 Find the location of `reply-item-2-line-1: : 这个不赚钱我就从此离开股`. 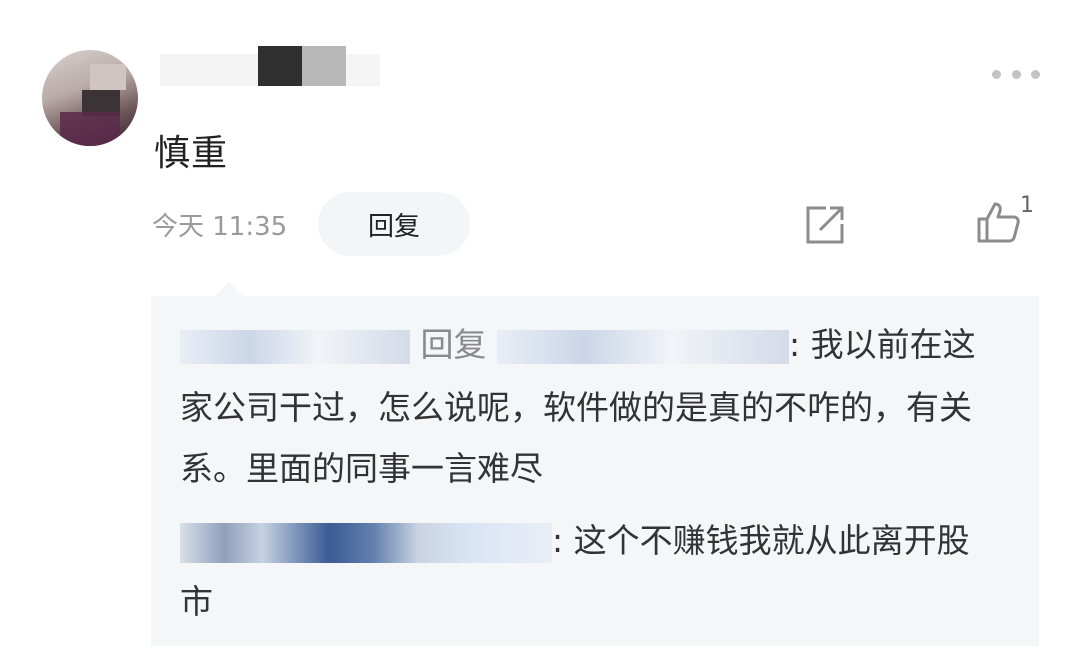

reply-item-2-line-1: : 这个不赚钱我就从此离开股 is located at coordinates (575, 541).